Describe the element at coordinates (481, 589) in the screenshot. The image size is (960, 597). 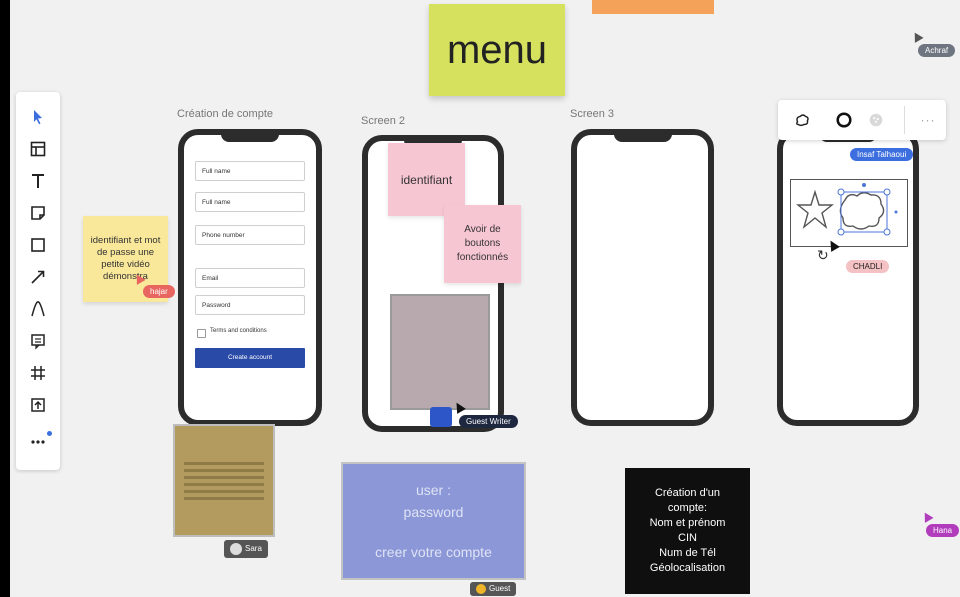
I see `guest-avatar-icon` at that location.